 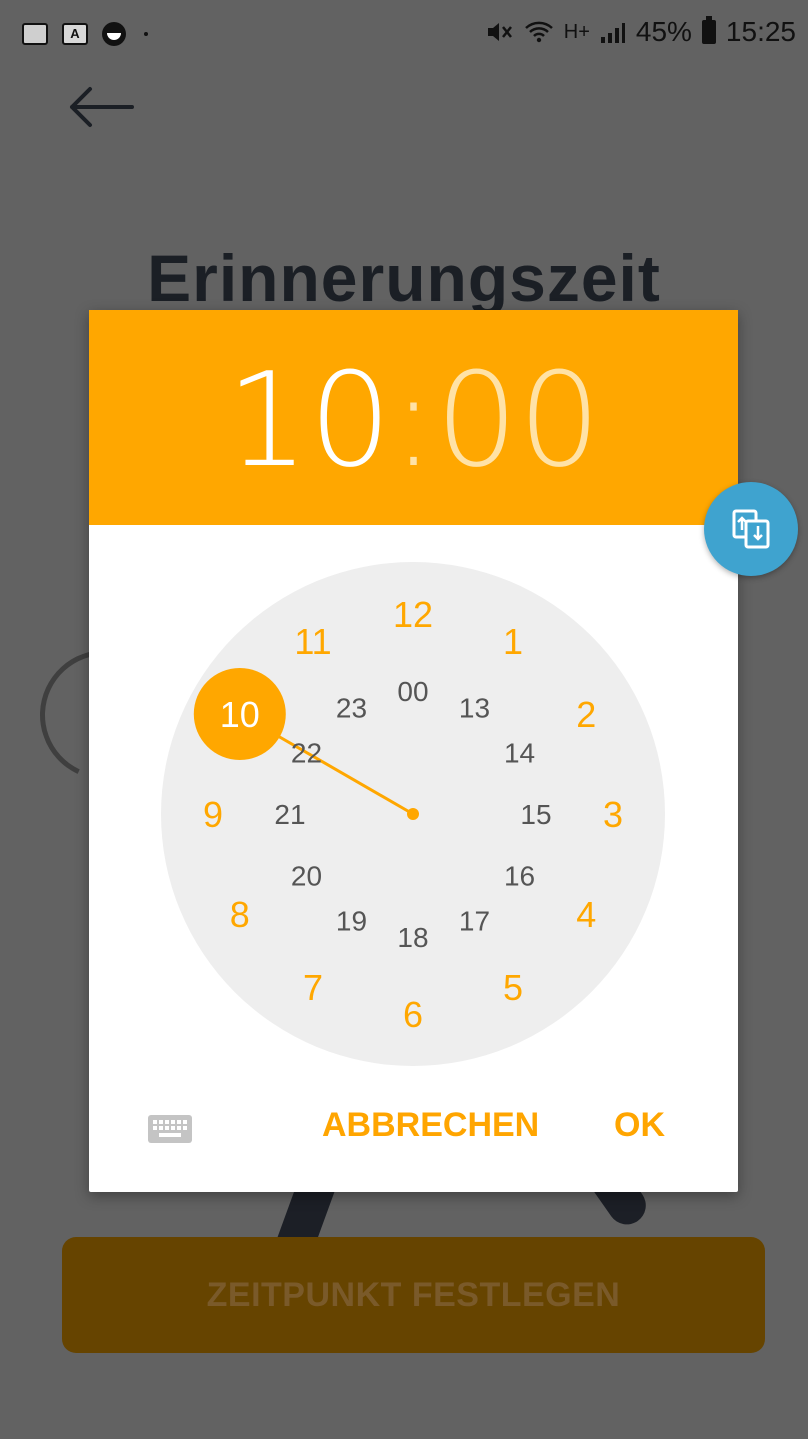 What do you see at coordinates (404, 278) in the screenshot?
I see `page-title: Erinnerungszeit` at bounding box center [404, 278].